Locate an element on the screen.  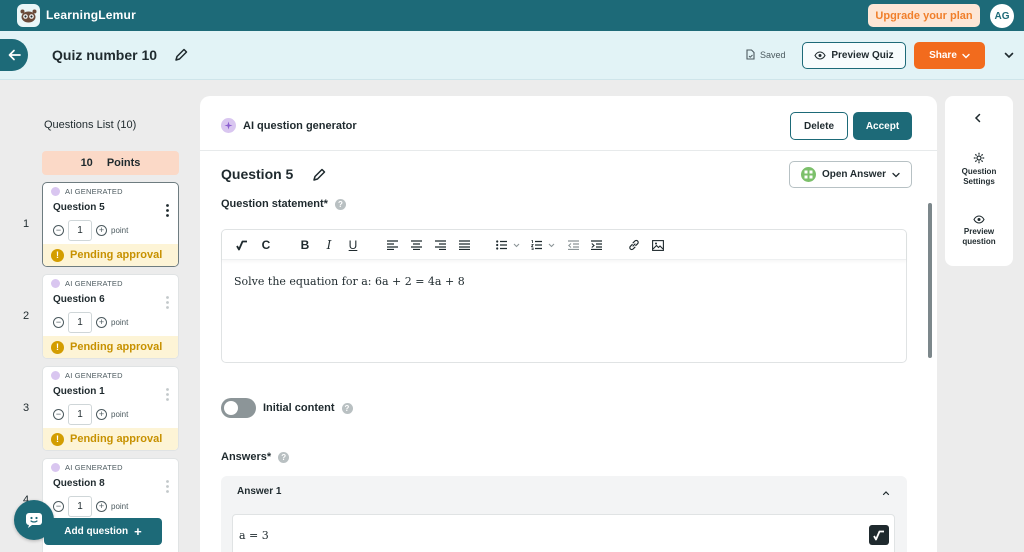
answer-1-input: a = 3 is located at coordinates (563, 533).